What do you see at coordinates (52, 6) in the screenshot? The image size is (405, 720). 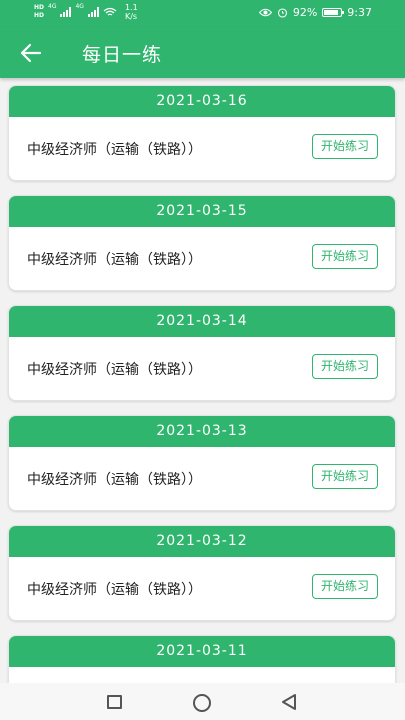 I see `signal1-label: 4G` at bounding box center [52, 6].